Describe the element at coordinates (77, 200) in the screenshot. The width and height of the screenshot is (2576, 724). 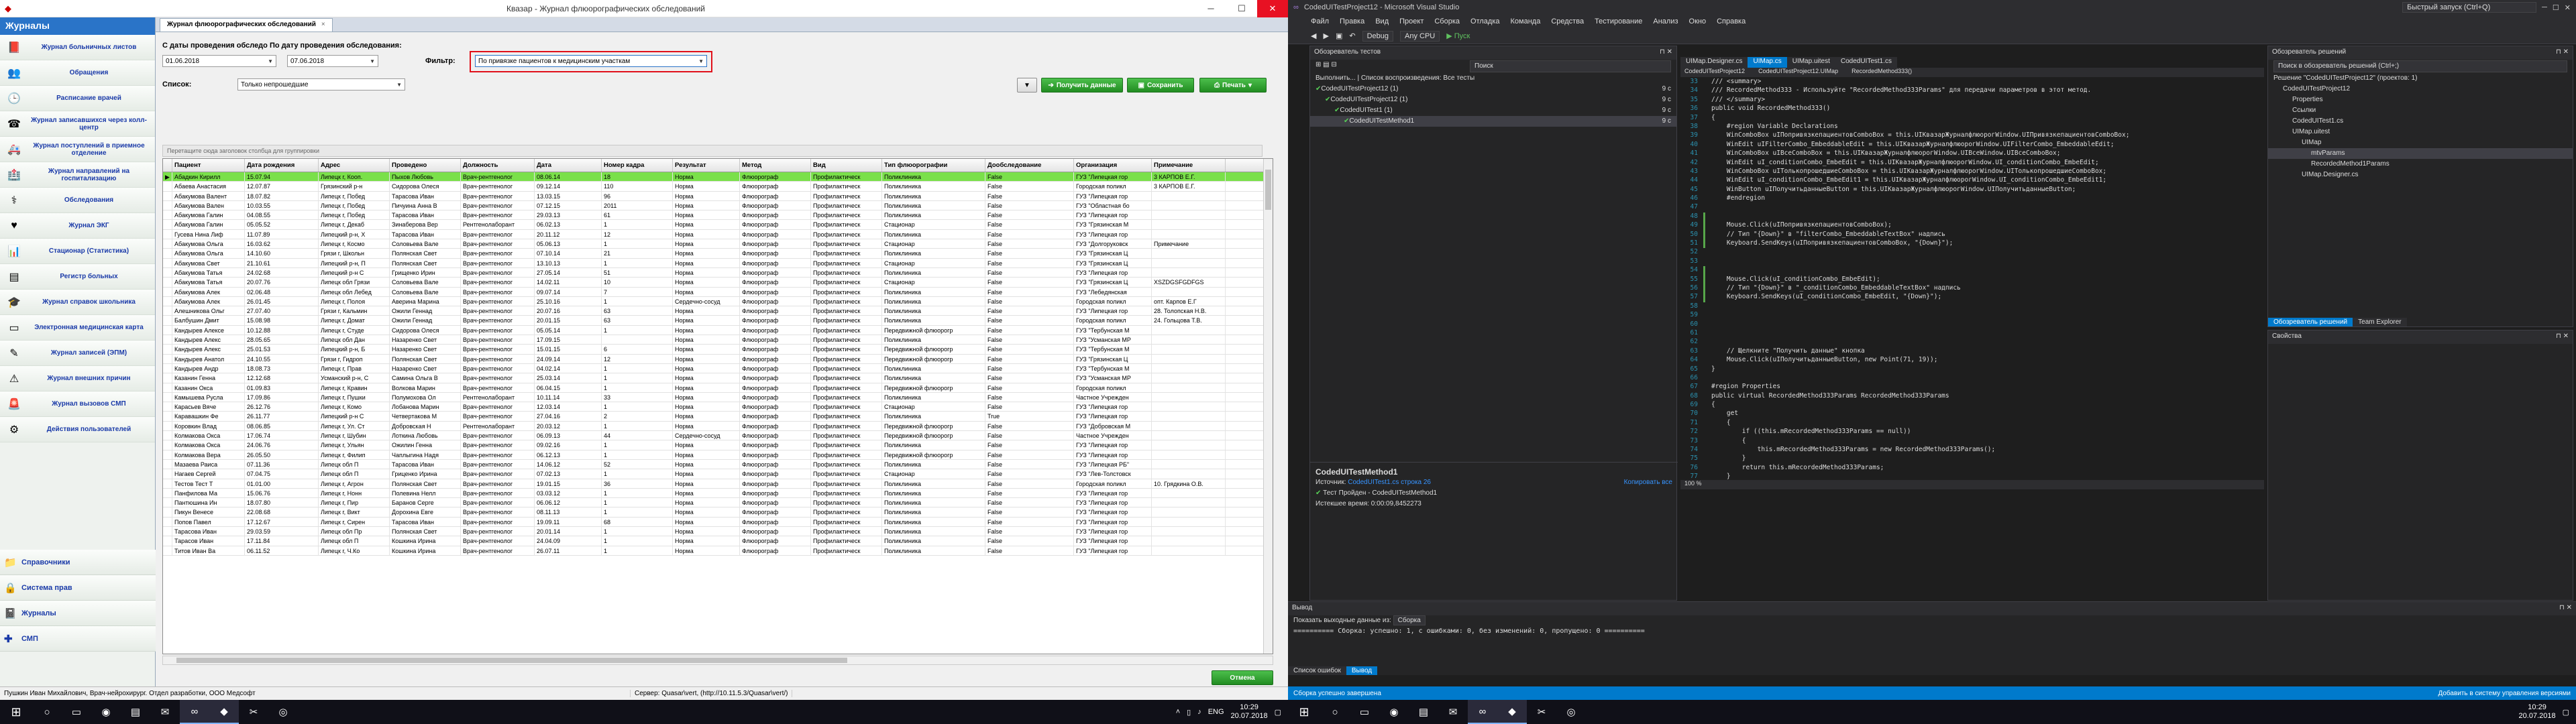
I see `sidebar-item: ⚕ Обследования` at that location.